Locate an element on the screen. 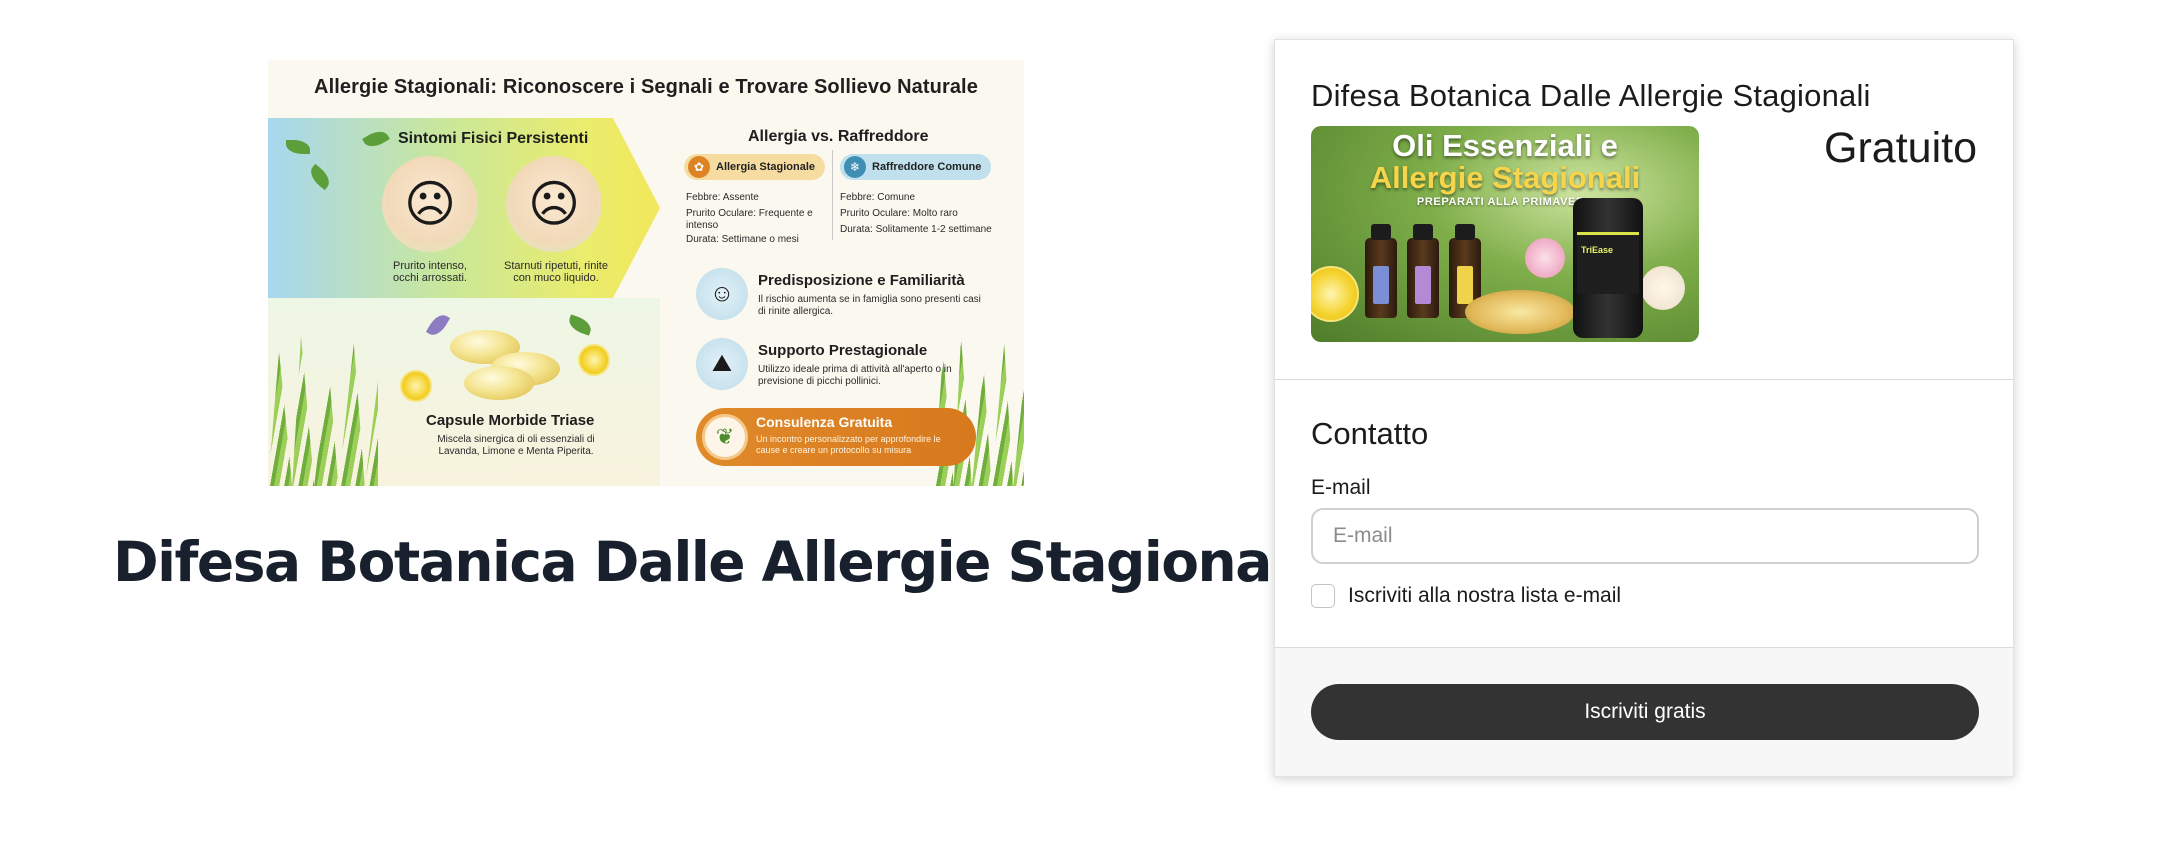 This screenshot has height=868, width=2178. cold-fact: Febbre: Comune is located at coordinates (878, 197).